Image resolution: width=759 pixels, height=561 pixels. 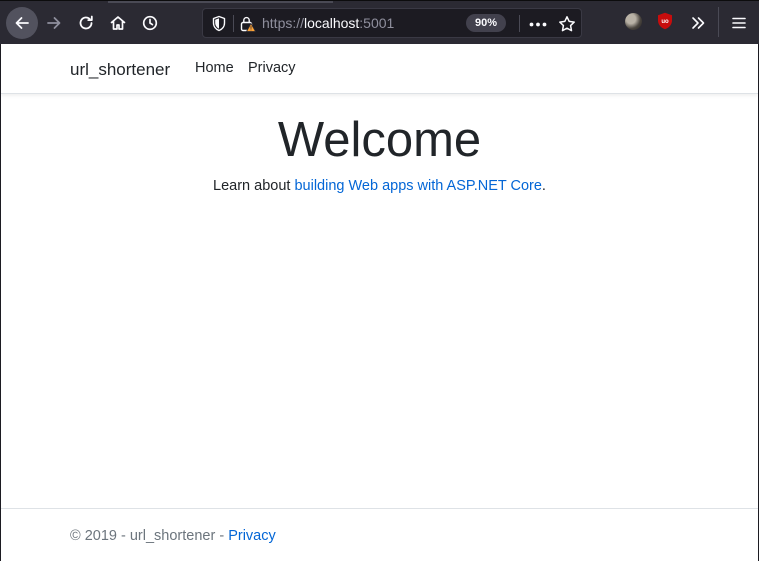 I want to click on toolbar-divider, so click(x=718, y=22).